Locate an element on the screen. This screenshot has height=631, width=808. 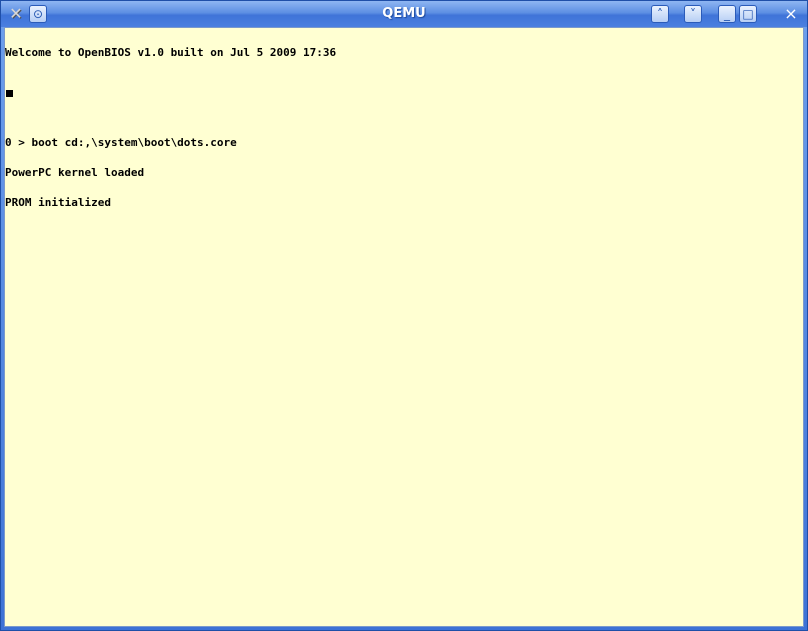
minimize-button: _ is located at coordinates (727, 14).